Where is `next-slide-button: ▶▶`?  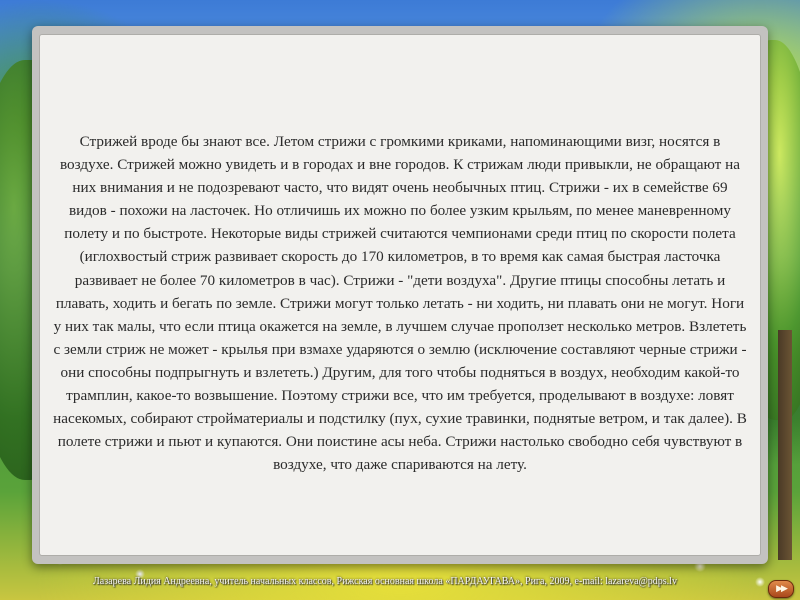 next-slide-button: ▶▶ is located at coordinates (781, 589).